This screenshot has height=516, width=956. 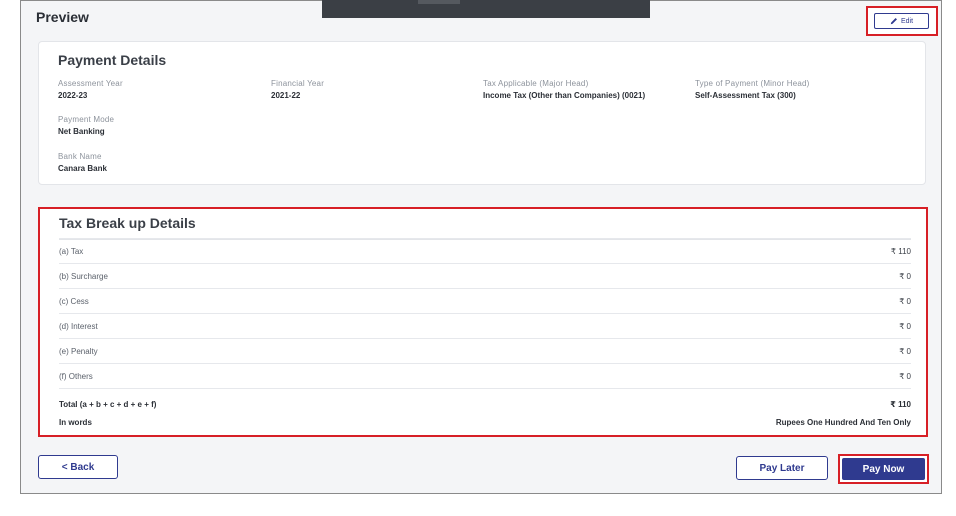 I want to click on tax-row: (b) Surcharge ₹ 0, so click(x=485, y=275).